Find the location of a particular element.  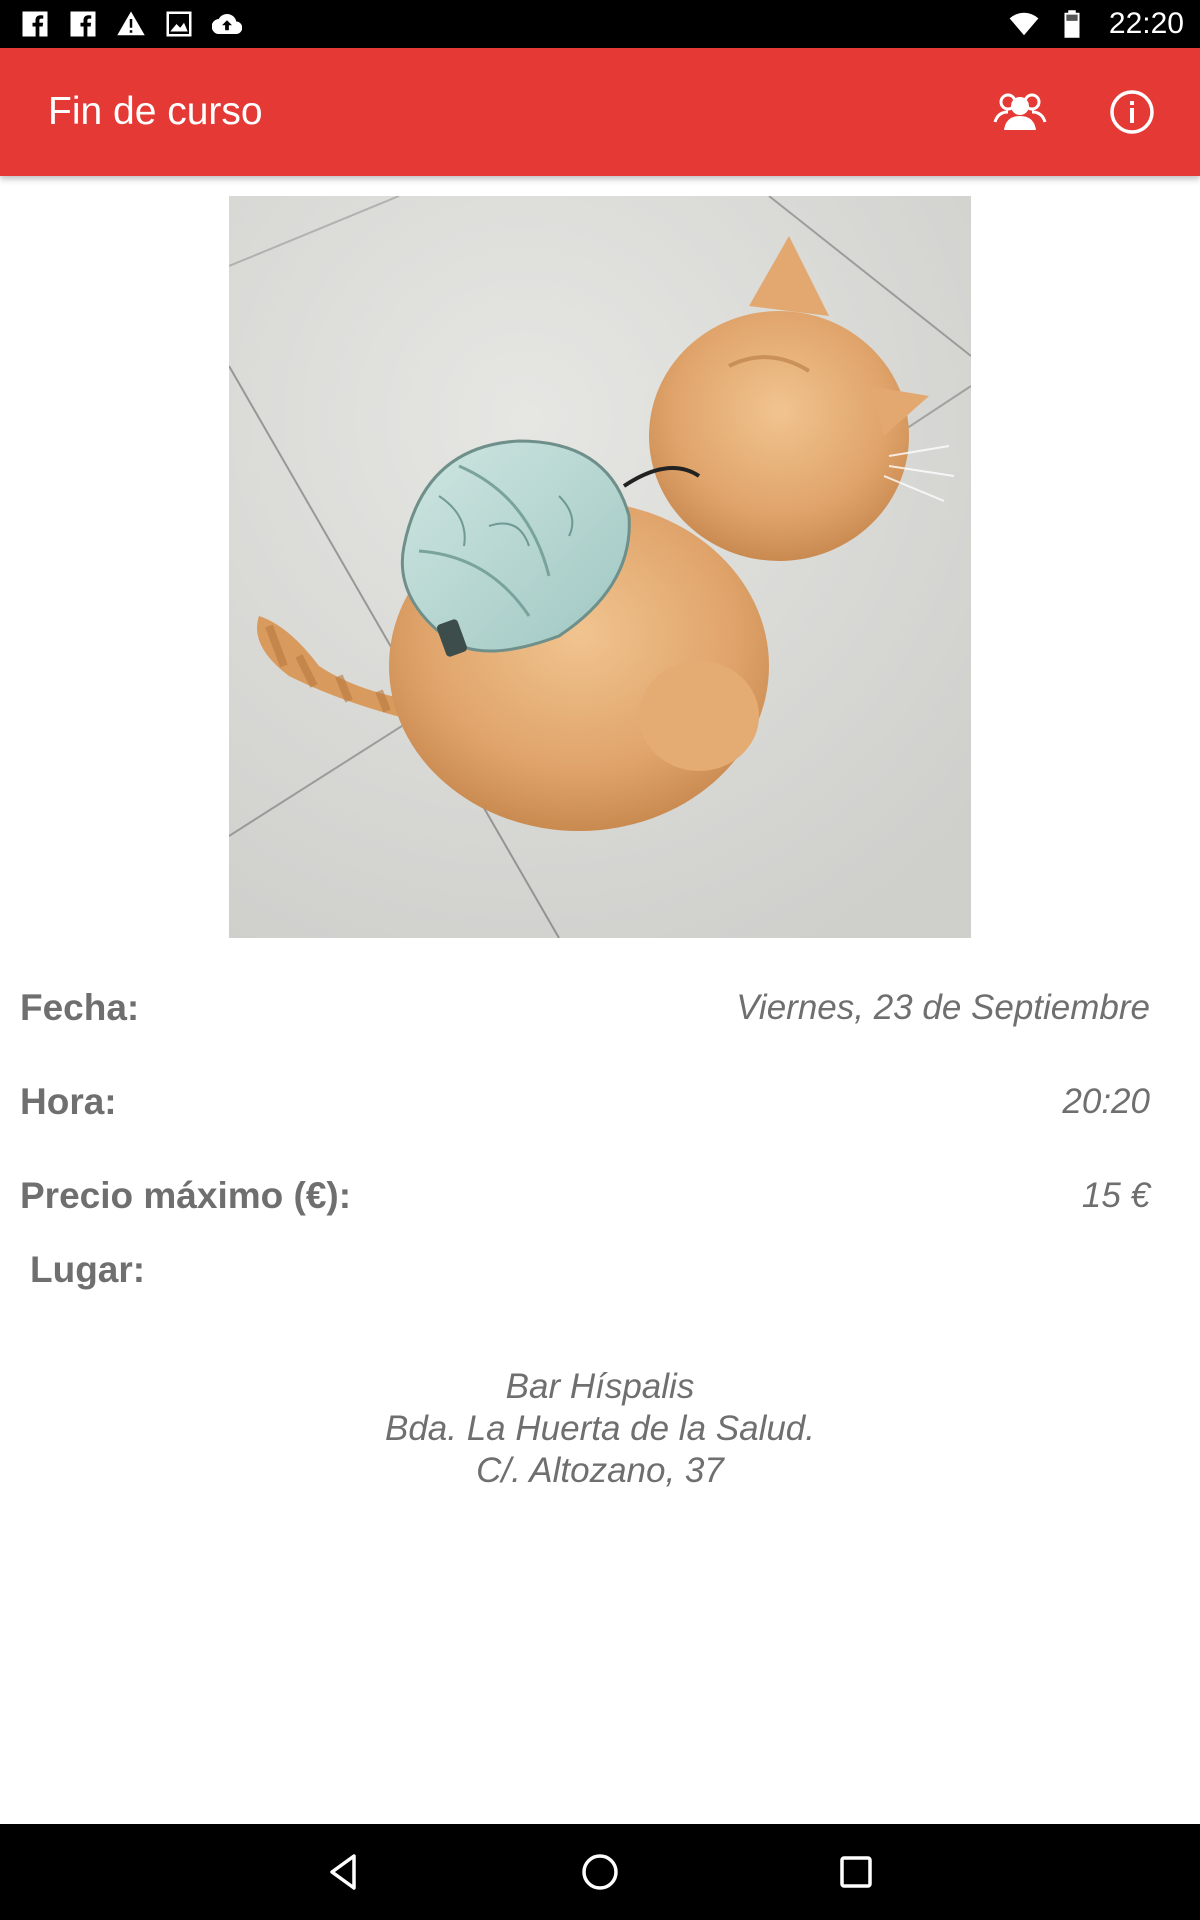

warning-icon is located at coordinates (131, 24).